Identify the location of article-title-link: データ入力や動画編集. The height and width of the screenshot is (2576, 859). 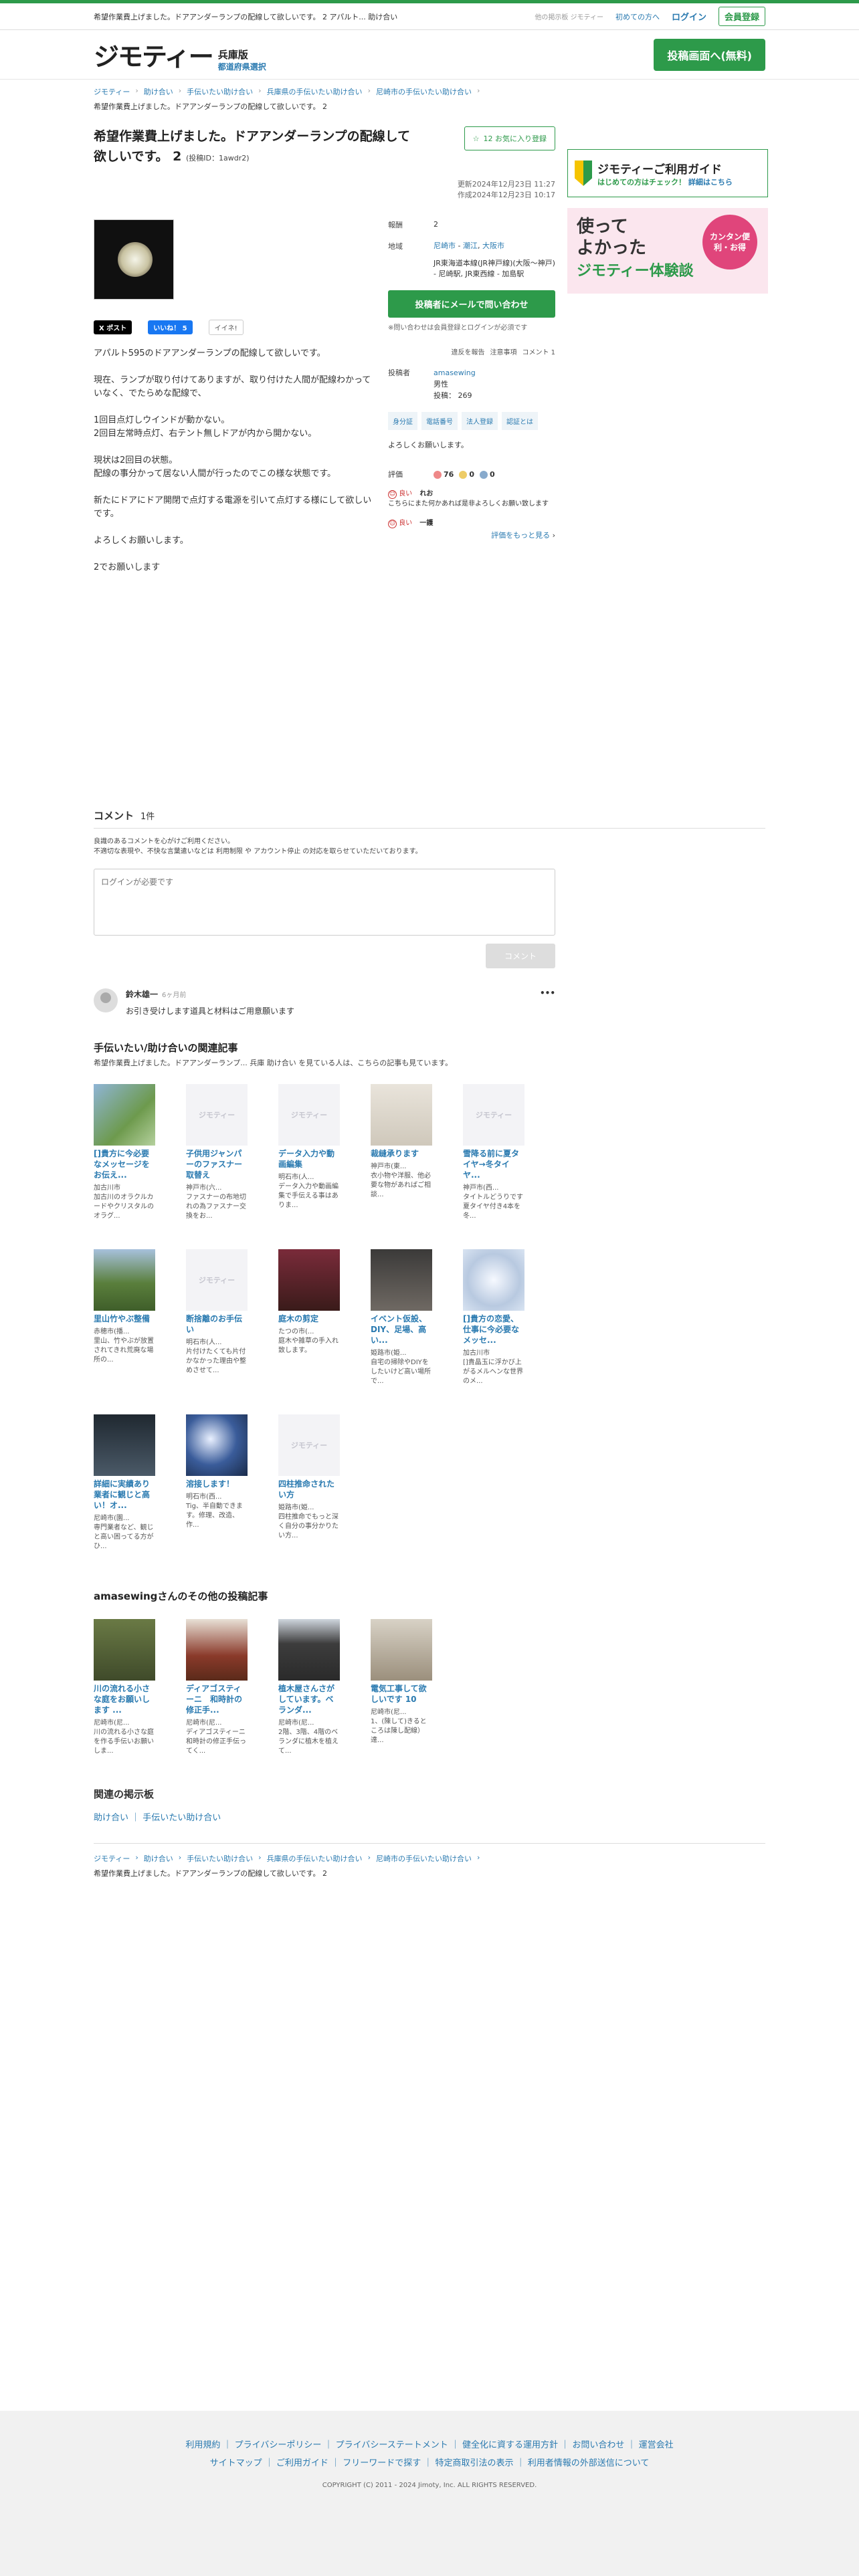
(309, 1159).